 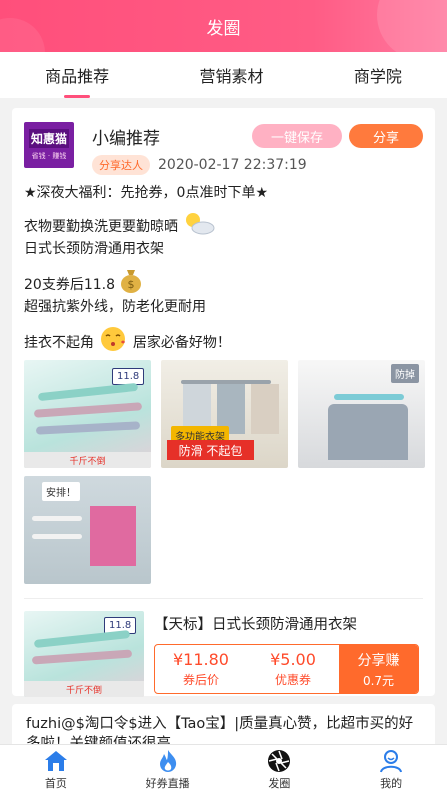 What do you see at coordinates (200, 680) in the screenshot?
I see `price-label: 券后价` at bounding box center [200, 680].